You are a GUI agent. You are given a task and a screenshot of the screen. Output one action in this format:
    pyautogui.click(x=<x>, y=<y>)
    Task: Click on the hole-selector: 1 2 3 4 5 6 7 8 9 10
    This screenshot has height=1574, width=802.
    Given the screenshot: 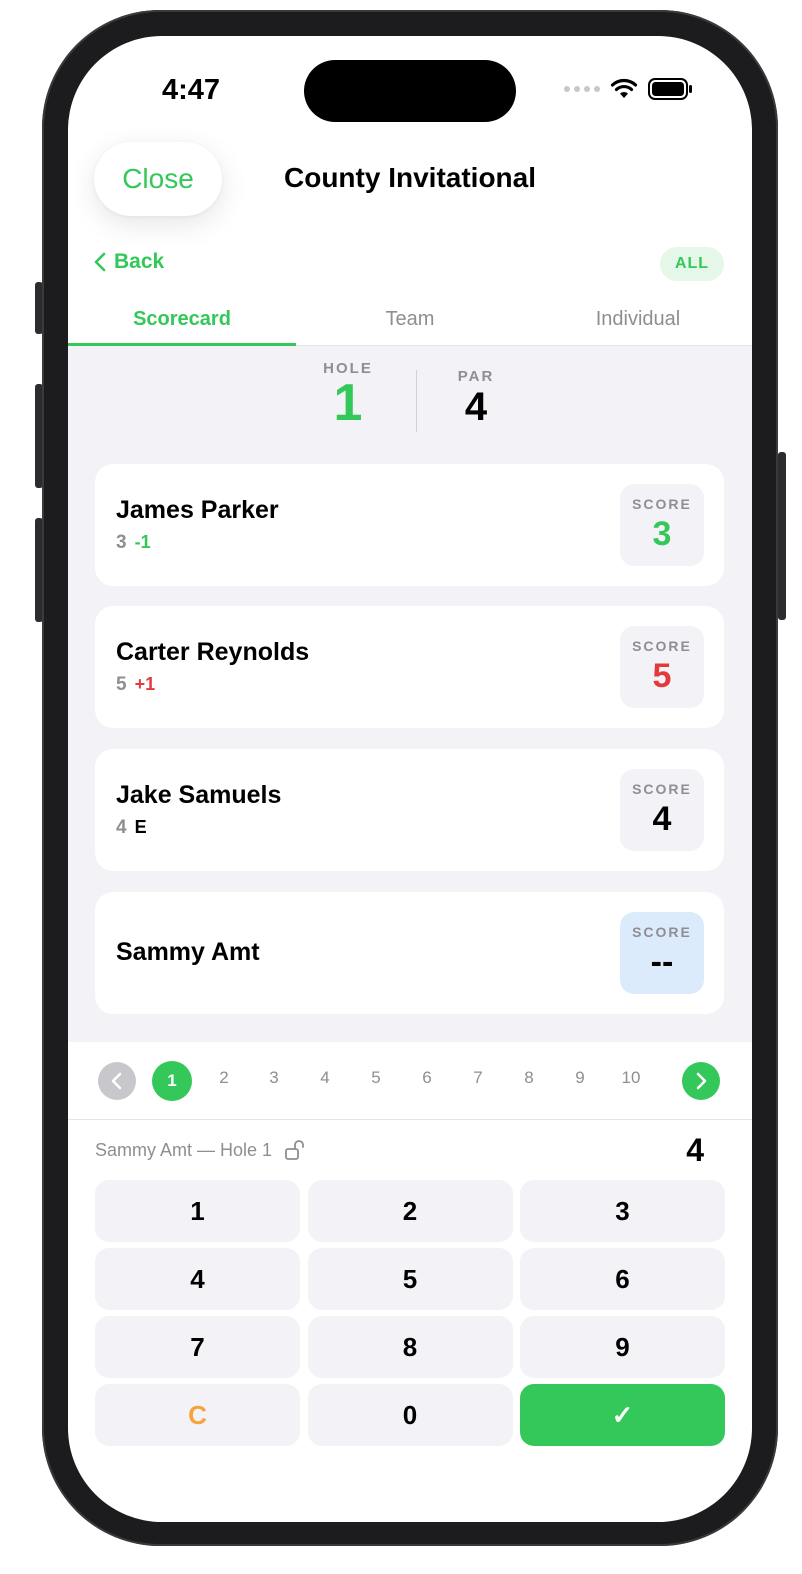 What is the action you would take?
    pyautogui.click(x=410, y=1081)
    